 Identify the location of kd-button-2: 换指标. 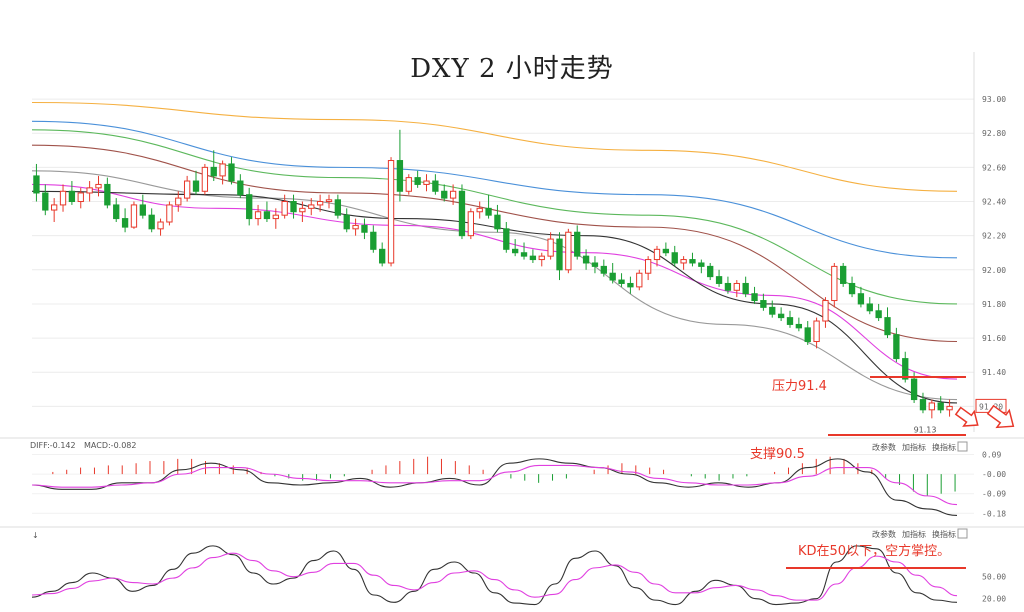
(944, 534).